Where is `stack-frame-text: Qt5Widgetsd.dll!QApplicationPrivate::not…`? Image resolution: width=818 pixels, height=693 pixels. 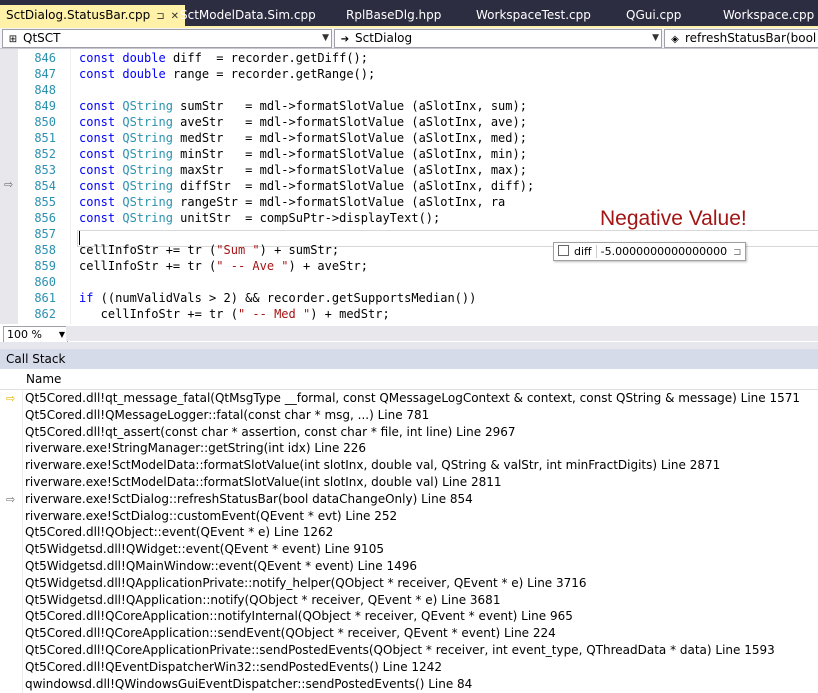 stack-frame-text: Qt5Widgetsd.dll!QApplicationPrivate::not… is located at coordinates (306, 582).